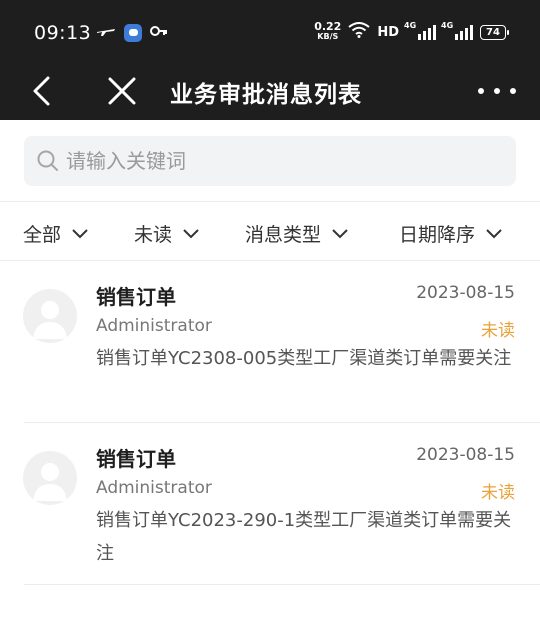 Image resolution: width=540 pixels, height=623 pixels. Describe the element at coordinates (42, 235) in the screenshot. I see `filter-all-label: 全部` at that location.